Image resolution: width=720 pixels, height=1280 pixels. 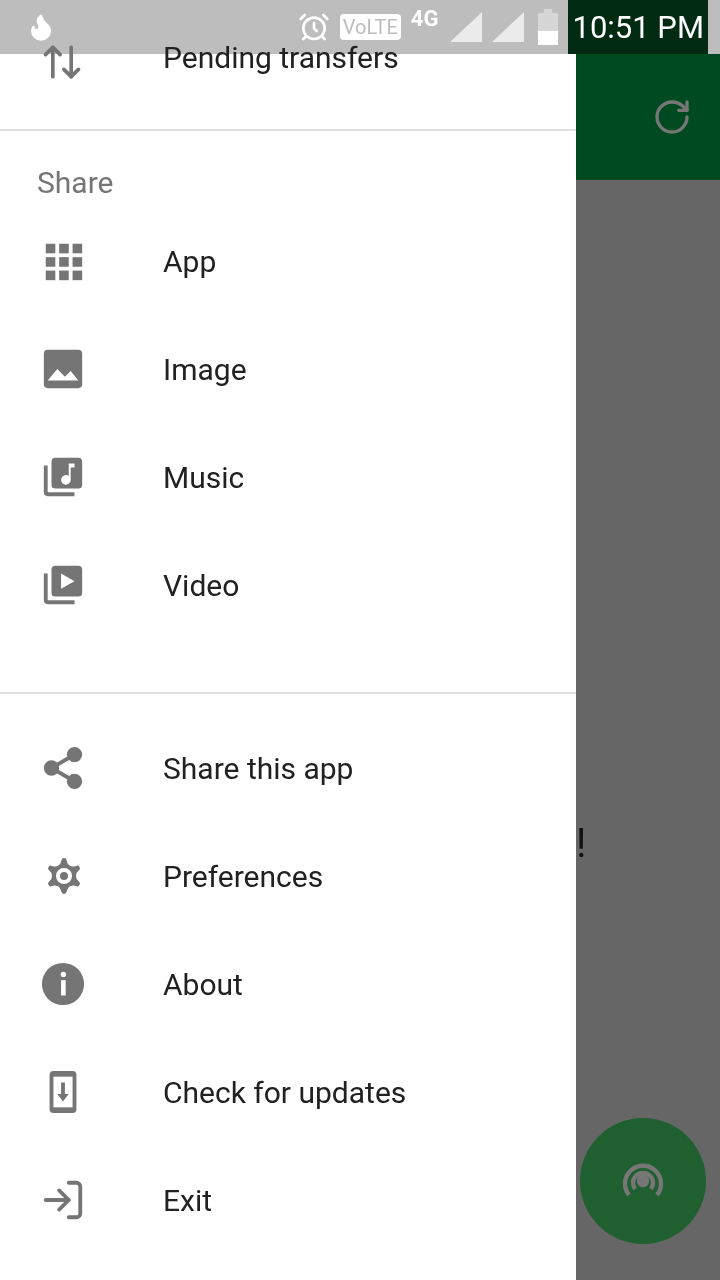 I want to click on volte-badge: VoLTE, so click(x=370, y=27).